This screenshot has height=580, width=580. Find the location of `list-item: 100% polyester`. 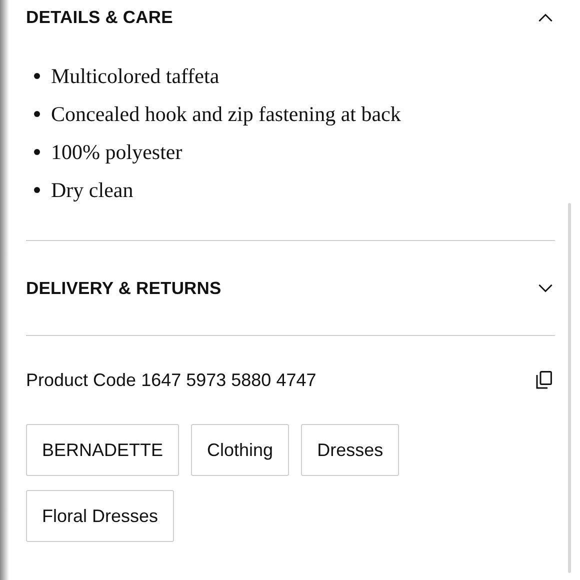

list-item: 100% polyester is located at coordinates (116, 152).